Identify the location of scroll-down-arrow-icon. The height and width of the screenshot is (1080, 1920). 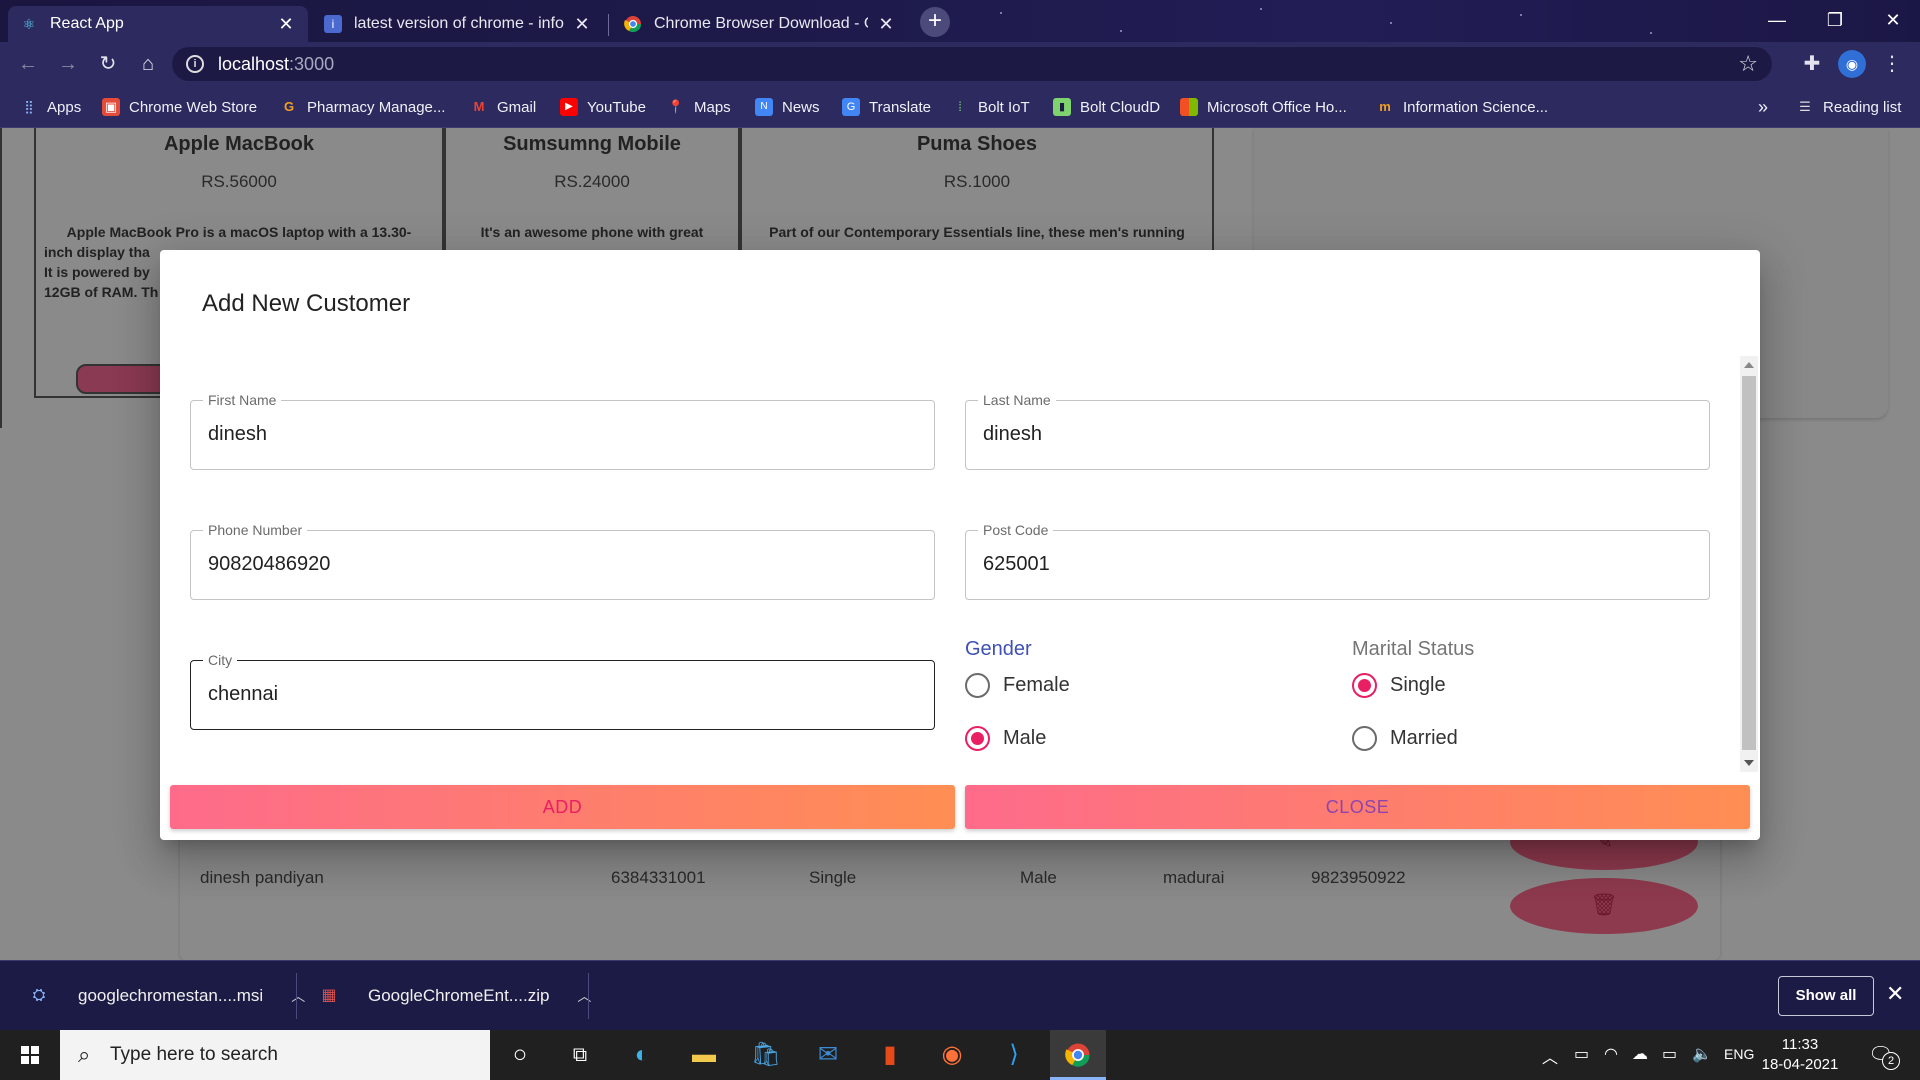
(1749, 763).